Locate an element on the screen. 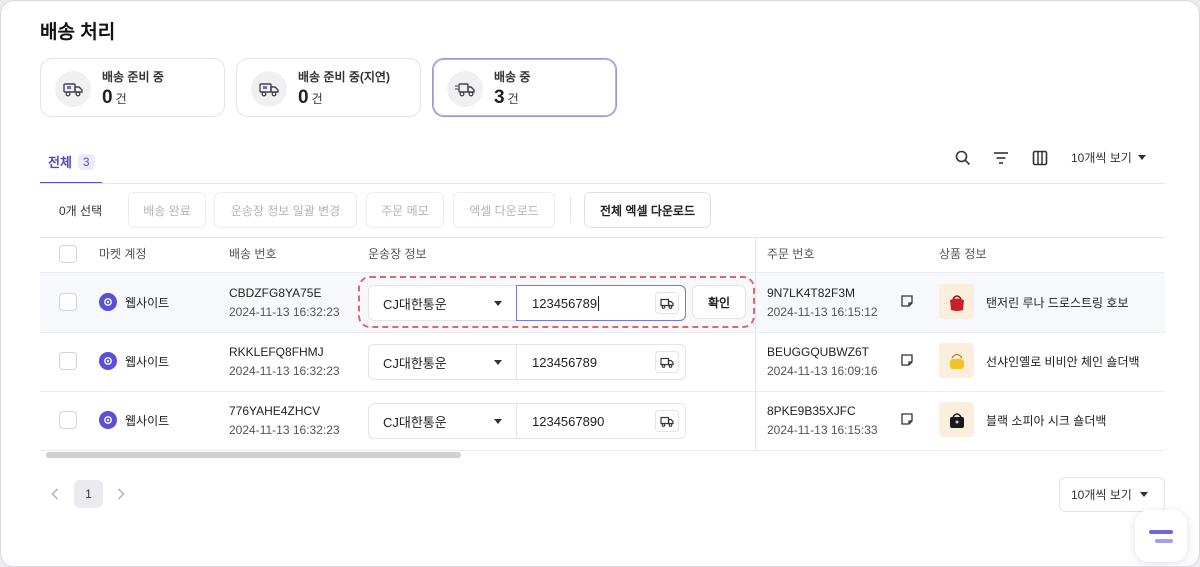 This screenshot has width=1200, height=567. status-card-preparing: 배송 준비 중 0건 is located at coordinates (132, 87).